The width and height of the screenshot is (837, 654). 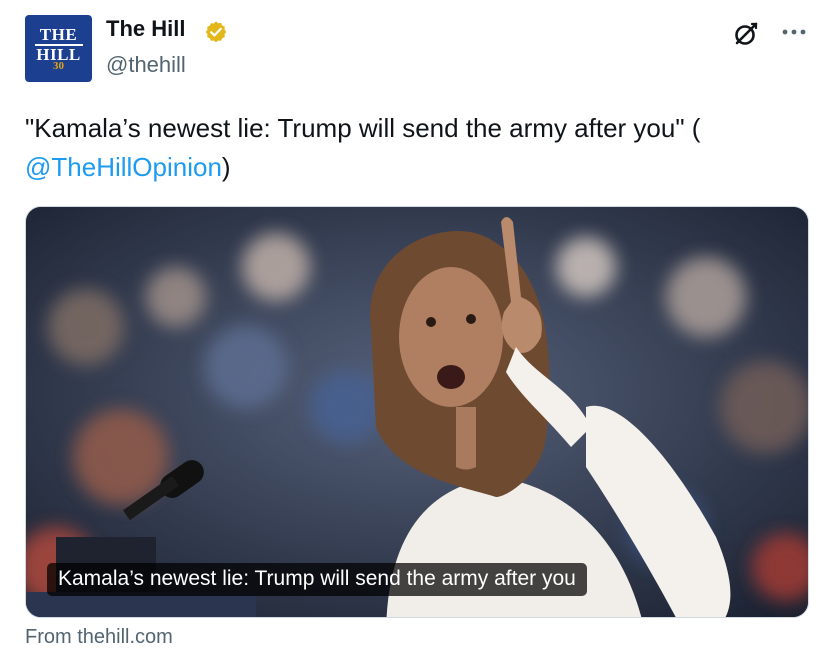 What do you see at coordinates (146, 65) in the screenshot?
I see `handle: @thehill` at bounding box center [146, 65].